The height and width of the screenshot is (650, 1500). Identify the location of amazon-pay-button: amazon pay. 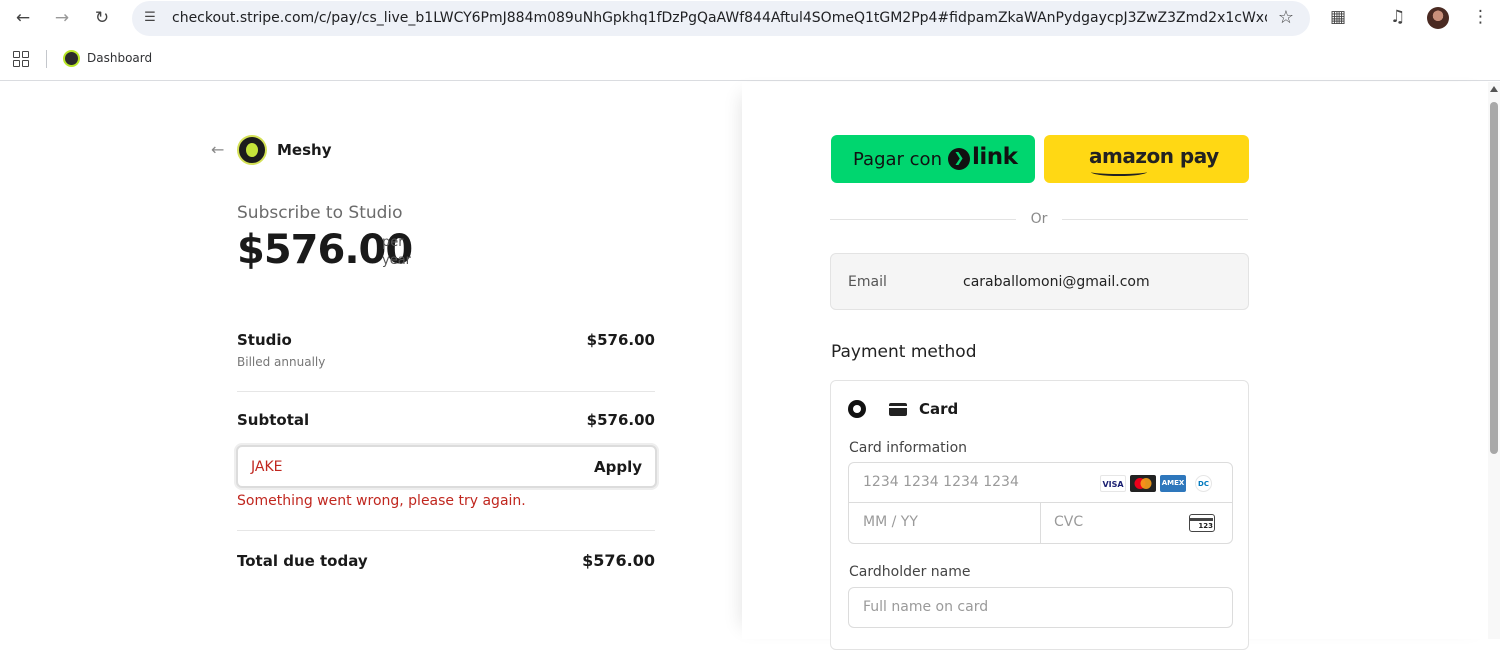
(1146, 159).